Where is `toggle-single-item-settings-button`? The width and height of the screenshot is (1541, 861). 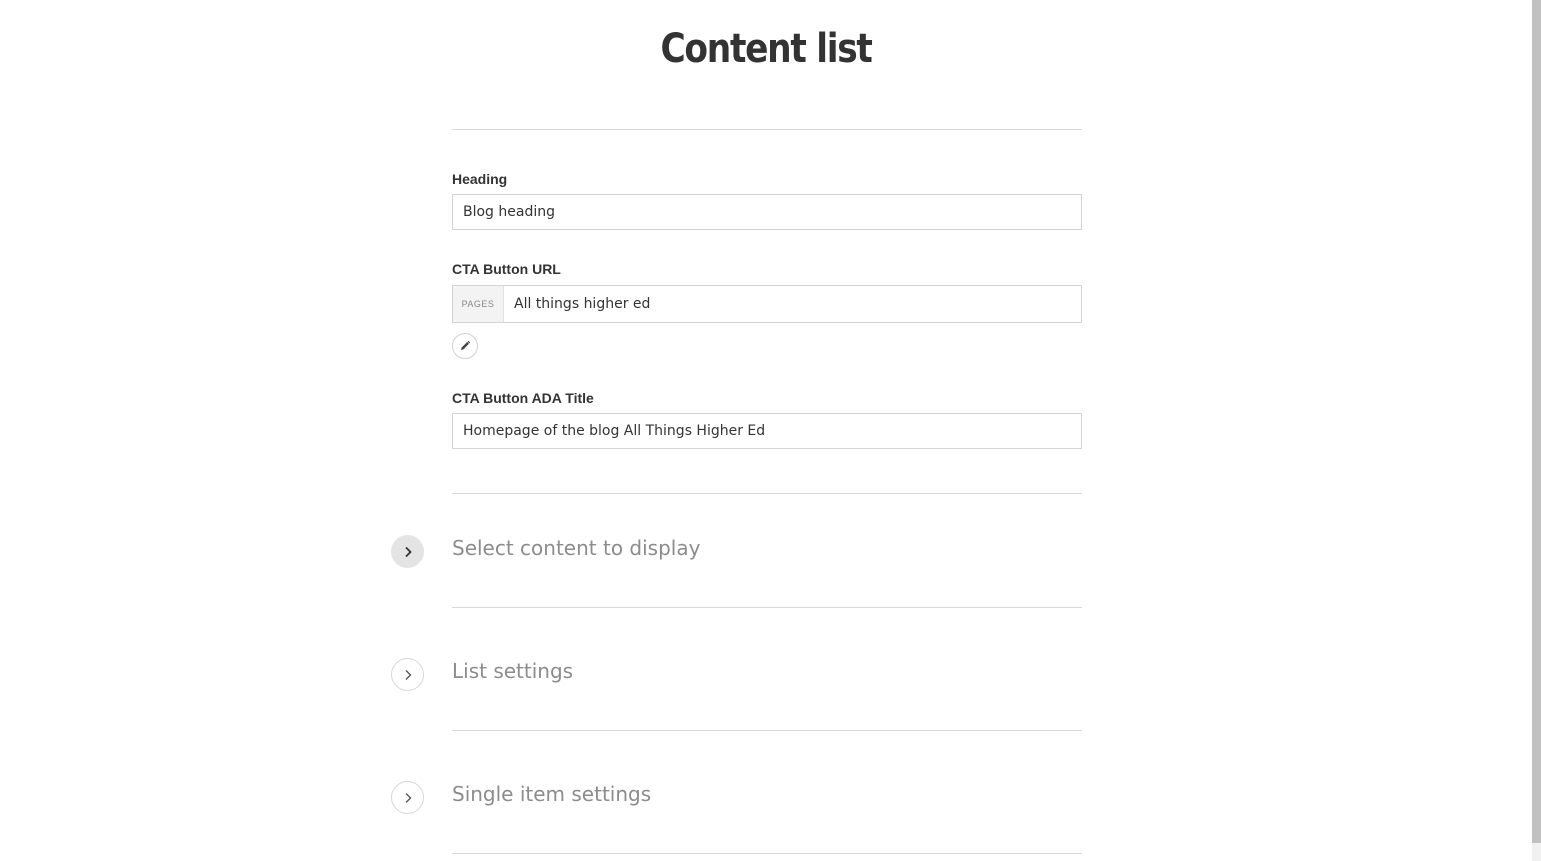
toggle-single-item-settings-button is located at coordinates (407, 797).